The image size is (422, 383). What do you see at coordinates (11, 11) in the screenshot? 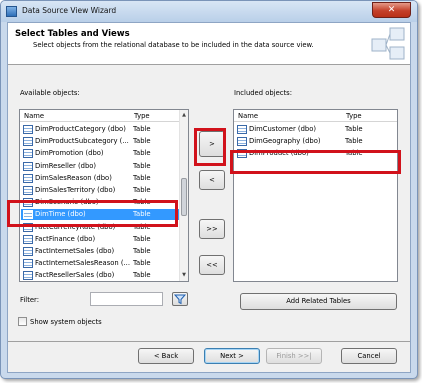
I see `app-icon` at bounding box center [11, 11].